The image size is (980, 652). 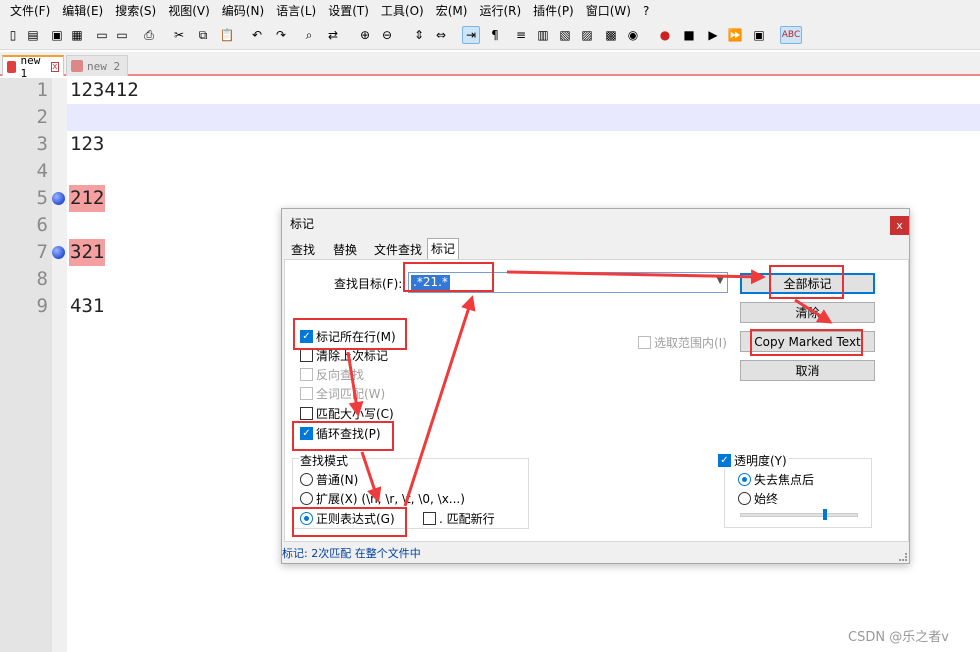 I want to click on play-icon: ▶, so click(x=713, y=35).